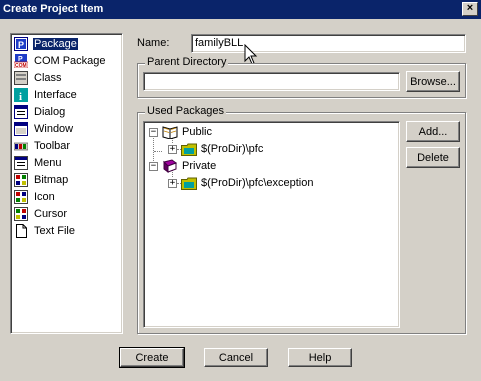 The height and width of the screenshot is (381, 481). I want to click on type-item-text-file: Text File, so click(45, 231).